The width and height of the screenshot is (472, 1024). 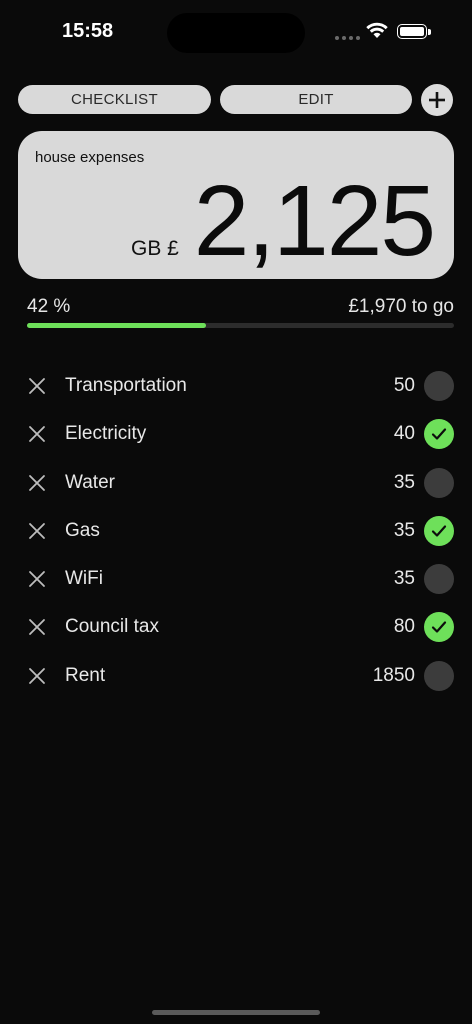 I want to click on cellular-signal-icon, so click(x=347, y=38).